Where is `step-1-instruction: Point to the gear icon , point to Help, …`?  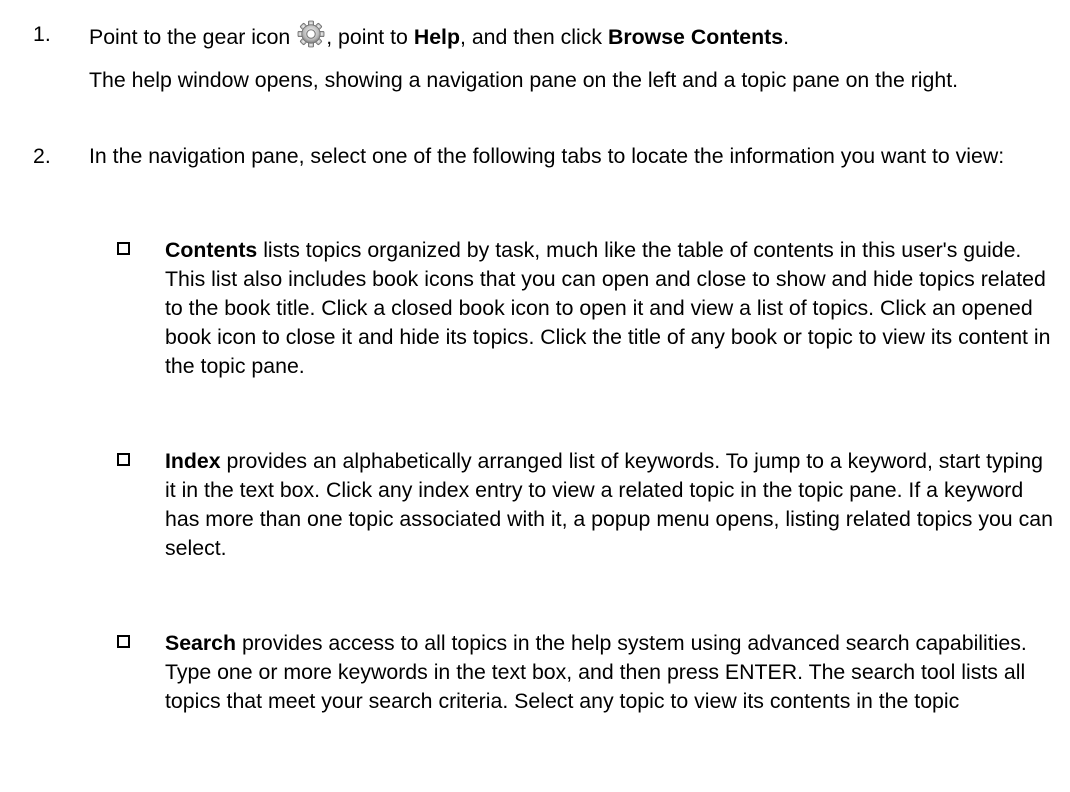
step-1-instruction: Point to the gear icon , point to Help, … is located at coordinates (569, 36).